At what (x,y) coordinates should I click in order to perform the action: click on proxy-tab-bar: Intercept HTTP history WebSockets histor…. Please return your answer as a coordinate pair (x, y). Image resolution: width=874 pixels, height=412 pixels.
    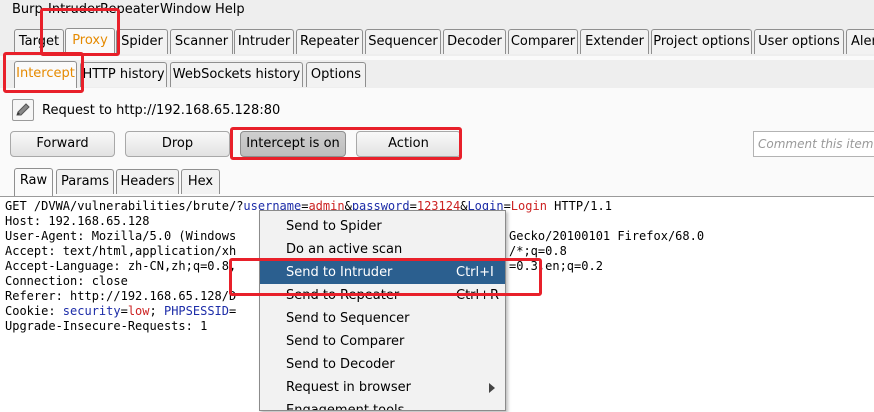
    Looking at the image, I should click on (437, 74).